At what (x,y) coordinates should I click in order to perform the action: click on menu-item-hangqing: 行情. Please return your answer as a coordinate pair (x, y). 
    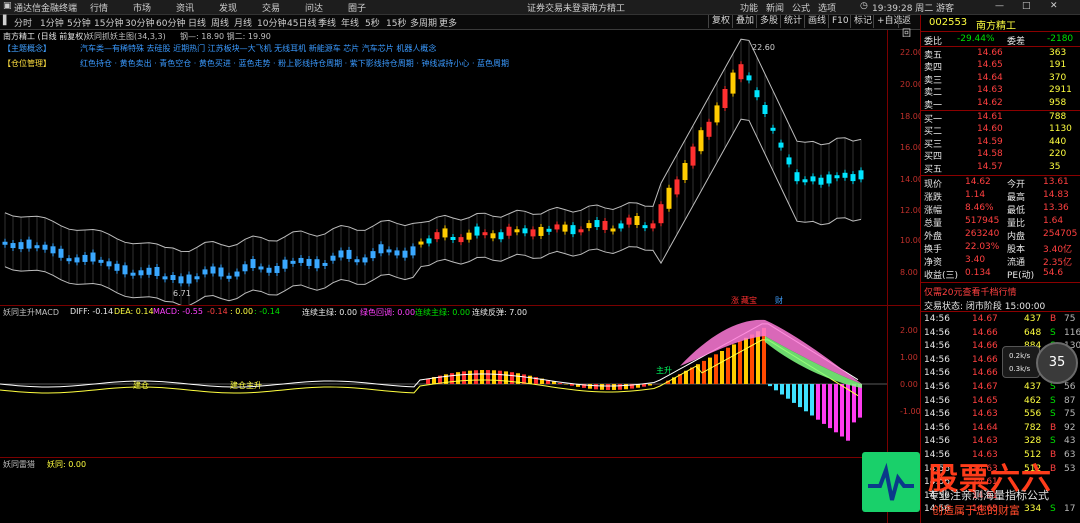
    Looking at the image, I should click on (99, 7).